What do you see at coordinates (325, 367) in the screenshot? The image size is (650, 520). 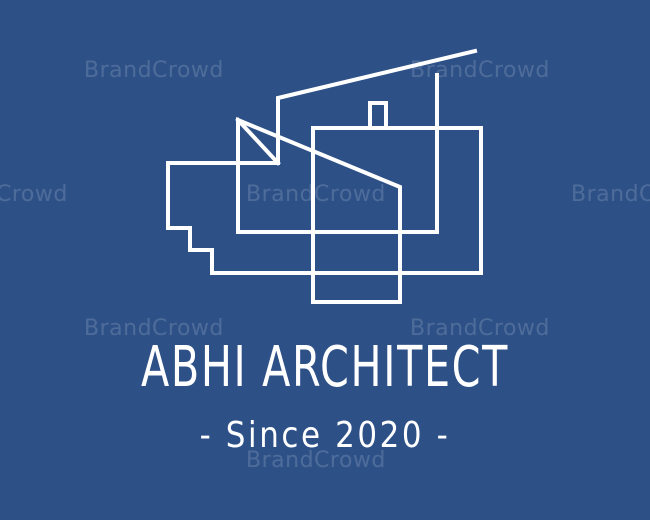 I see `brand-name: ABHI ARCHITECT` at bounding box center [325, 367].